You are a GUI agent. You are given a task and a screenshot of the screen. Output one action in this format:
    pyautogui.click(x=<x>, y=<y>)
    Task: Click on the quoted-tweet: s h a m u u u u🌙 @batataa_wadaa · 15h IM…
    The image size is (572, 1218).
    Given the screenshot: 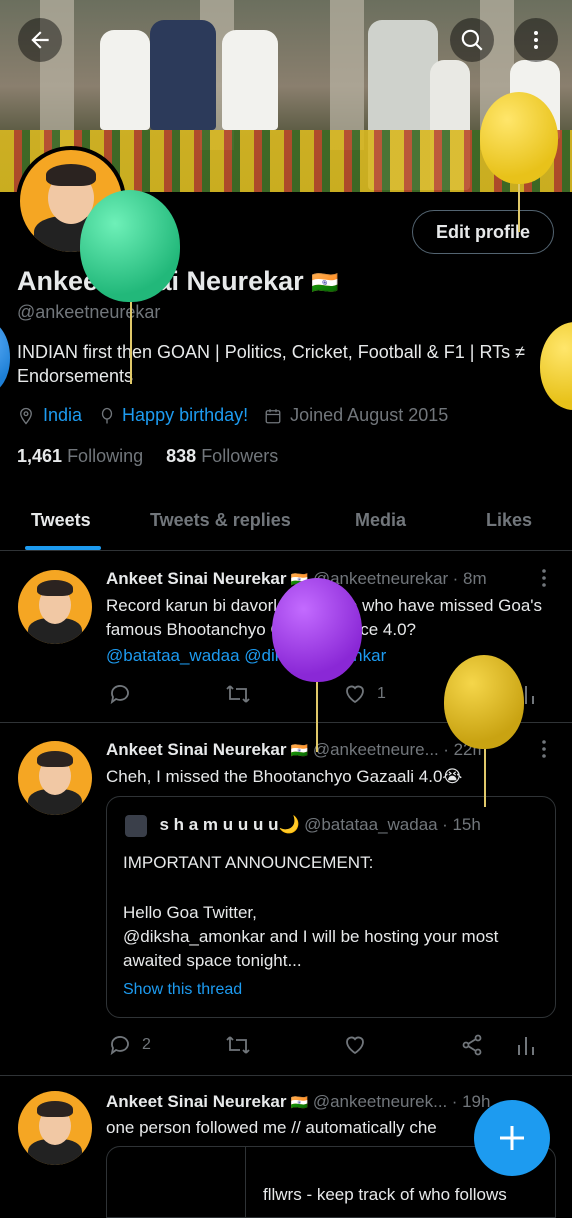 What is the action you would take?
    pyautogui.click(x=331, y=907)
    